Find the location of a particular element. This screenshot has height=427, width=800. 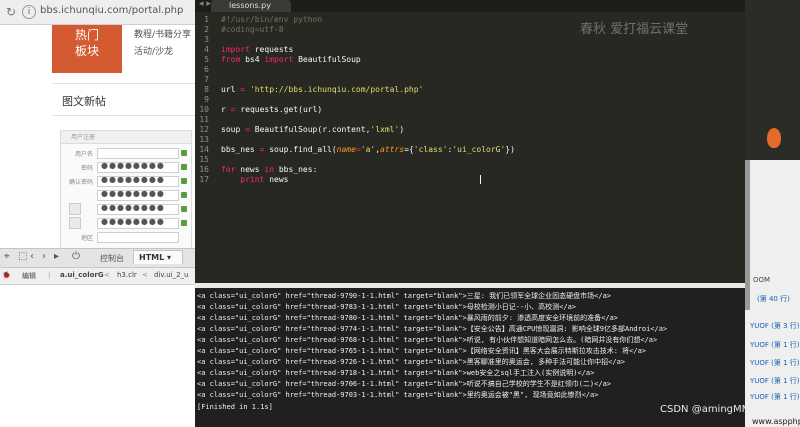

power-icon: ⏻ is located at coordinates (76, 256).